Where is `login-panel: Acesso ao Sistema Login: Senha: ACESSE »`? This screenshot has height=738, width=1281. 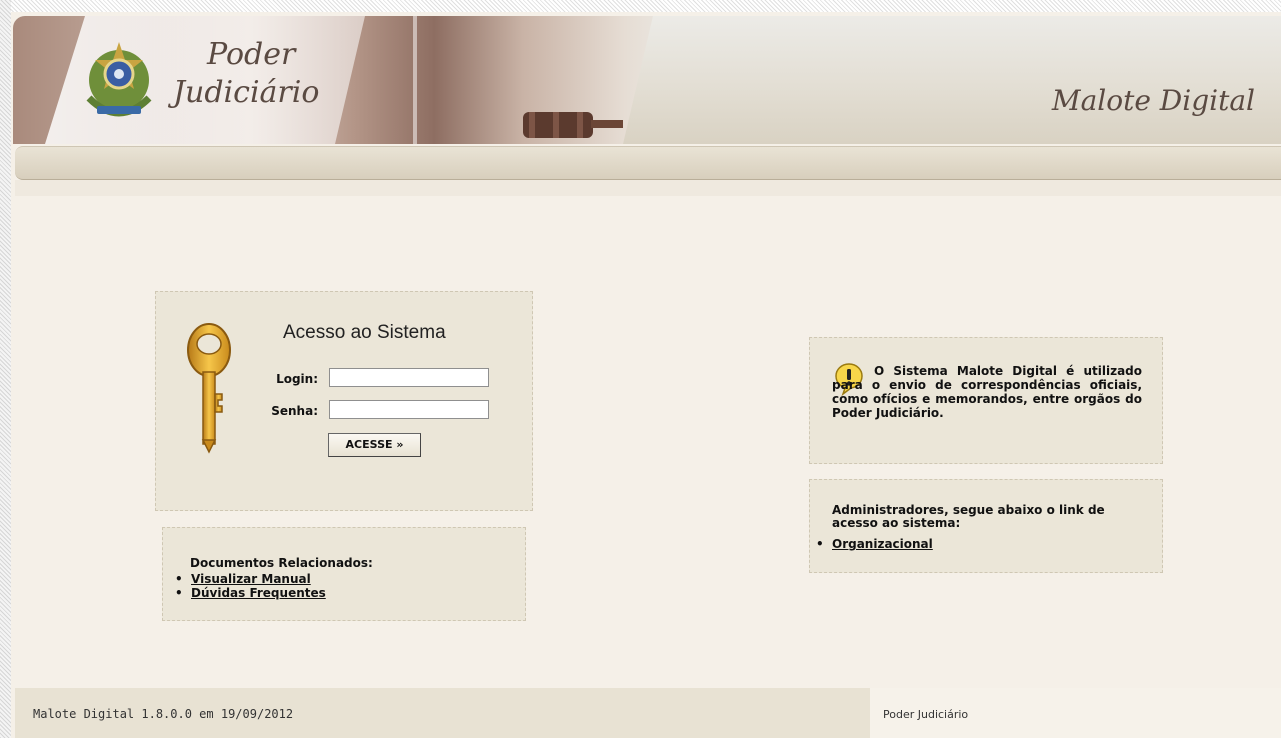 login-panel: Acesso ao Sistema Login: Senha: ACESSE » is located at coordinates (344, 401).